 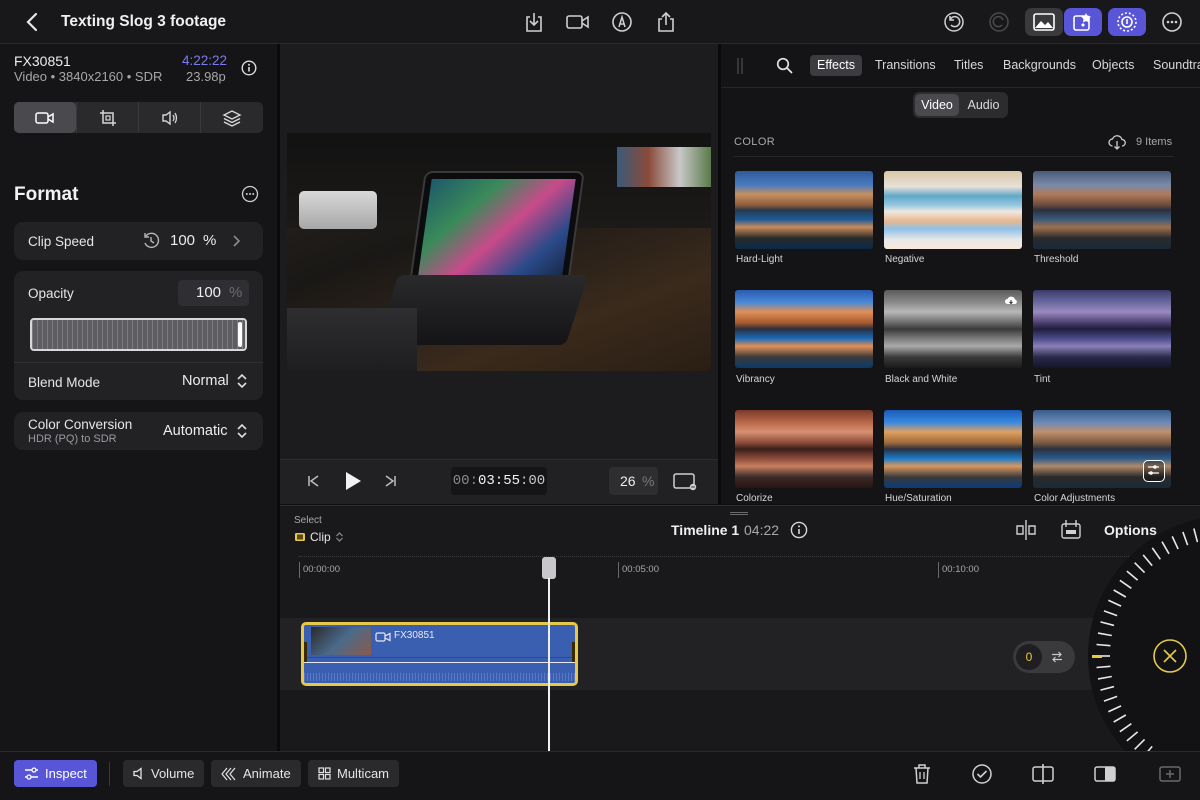 I want to click on effect-thumb-tint, so click(x=1102, y=329).